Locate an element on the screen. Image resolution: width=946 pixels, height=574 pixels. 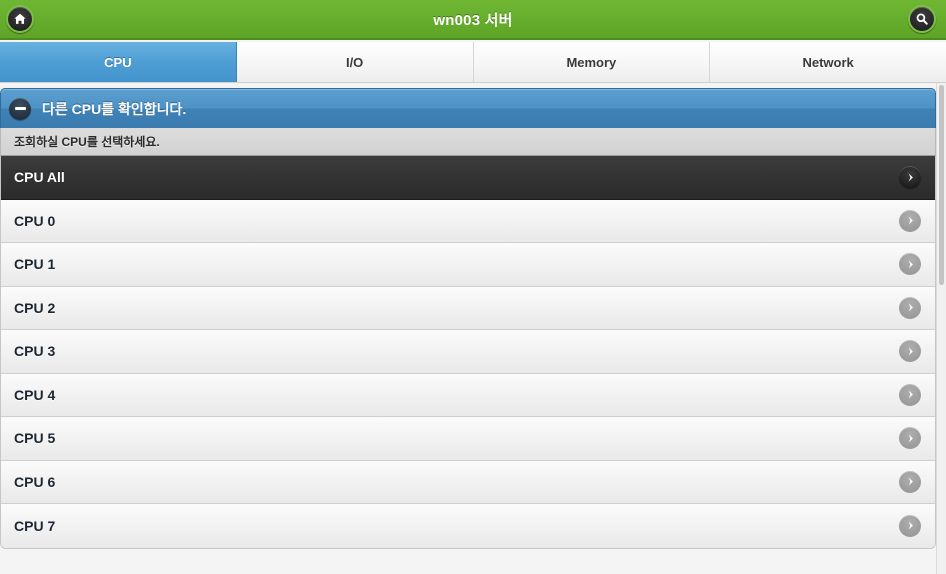
scrollbar-thumb is located at coordinates (941, 185).